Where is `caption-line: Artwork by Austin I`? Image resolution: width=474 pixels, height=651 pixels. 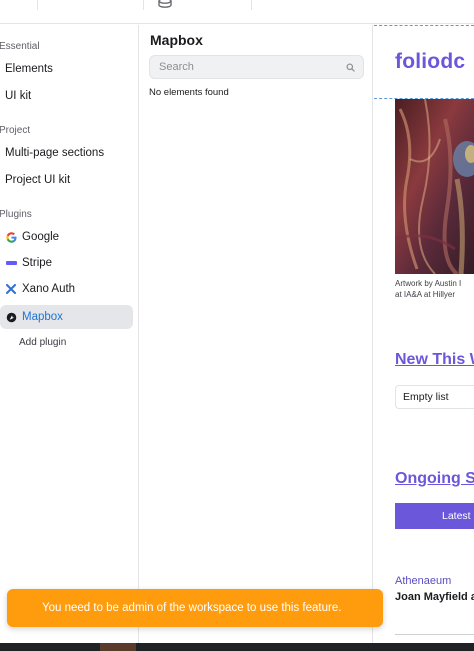
caption-line: Artwork by Austin I is located at coordinates (428, 283).